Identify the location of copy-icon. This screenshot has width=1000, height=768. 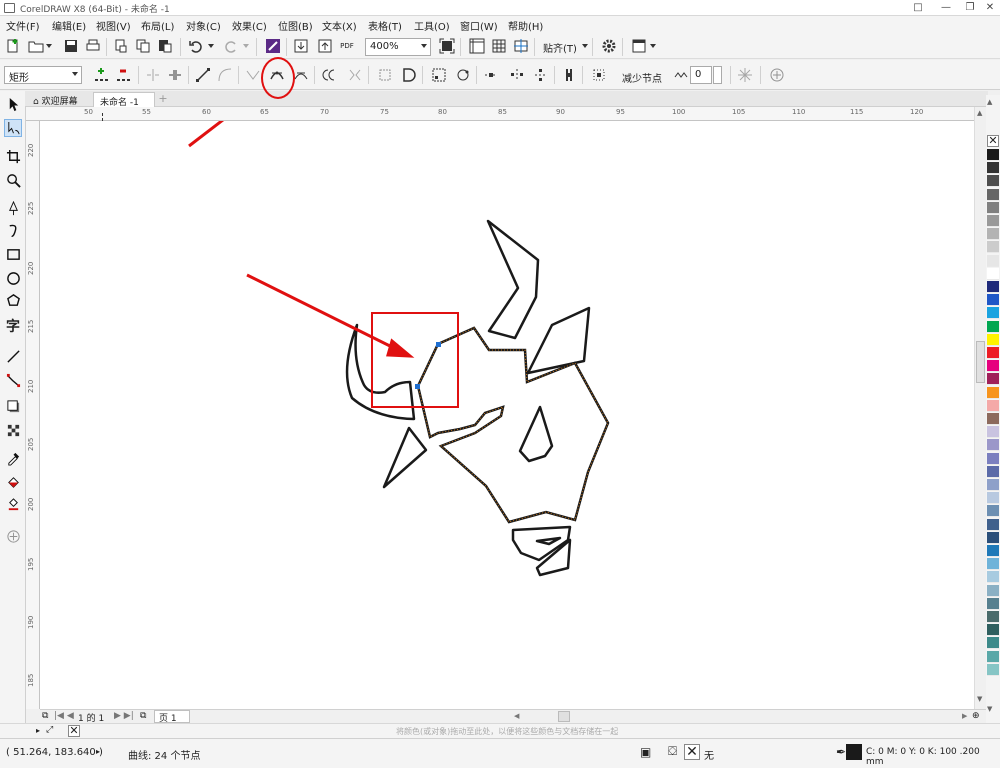
(143, 46).